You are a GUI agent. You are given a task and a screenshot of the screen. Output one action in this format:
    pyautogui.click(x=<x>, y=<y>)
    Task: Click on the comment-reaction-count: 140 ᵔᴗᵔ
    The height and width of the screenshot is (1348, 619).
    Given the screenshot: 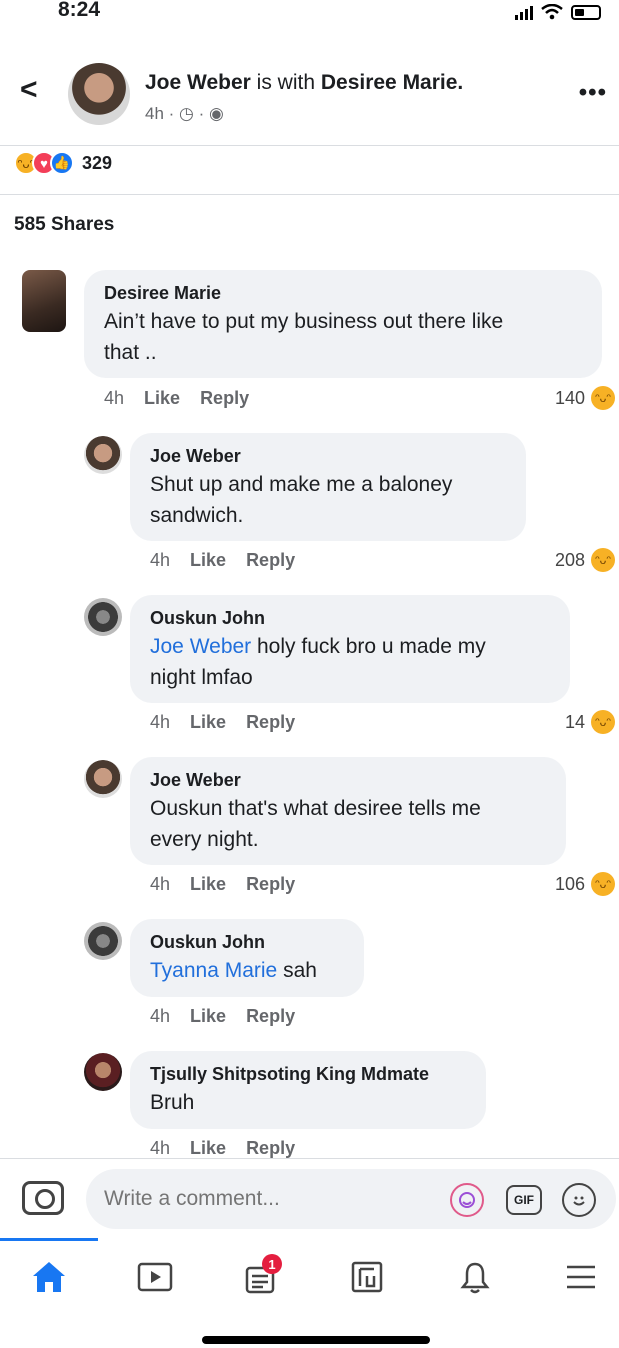 What is the action you would take?
    pyautogui.click(x=585, y=398)
    